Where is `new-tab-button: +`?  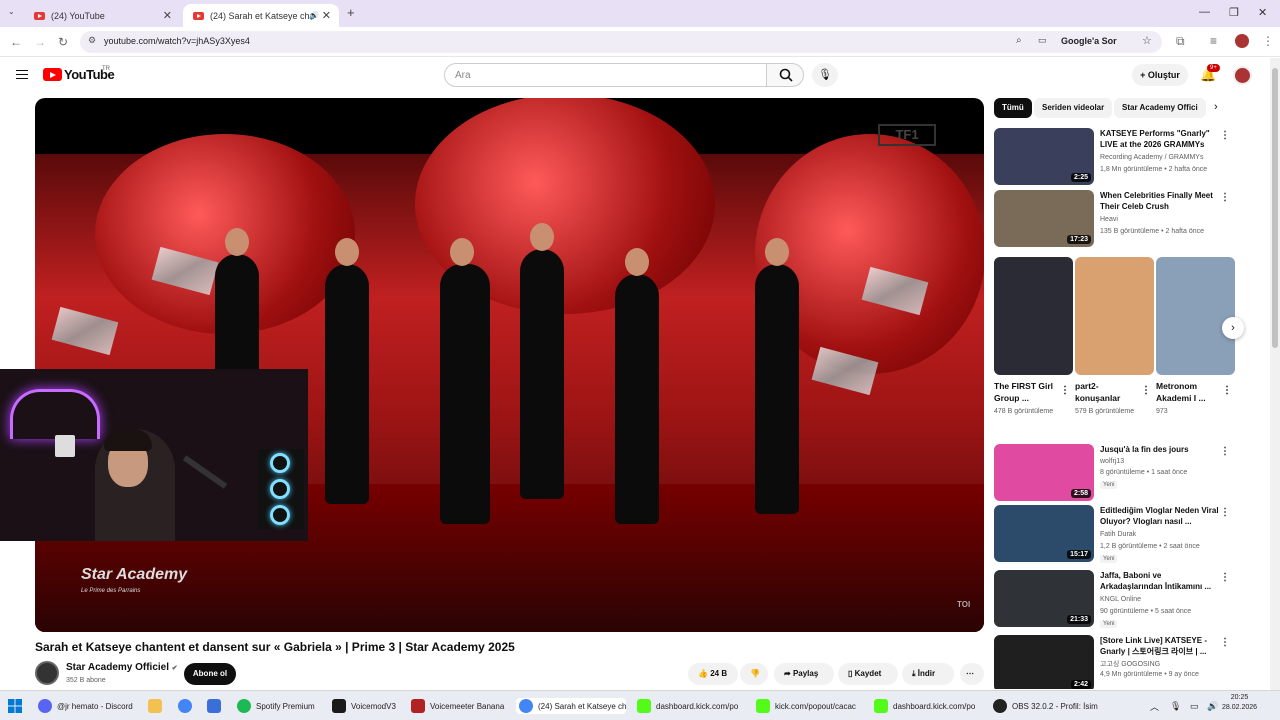 new-tab-button: + is located at coordinates (351, 12).